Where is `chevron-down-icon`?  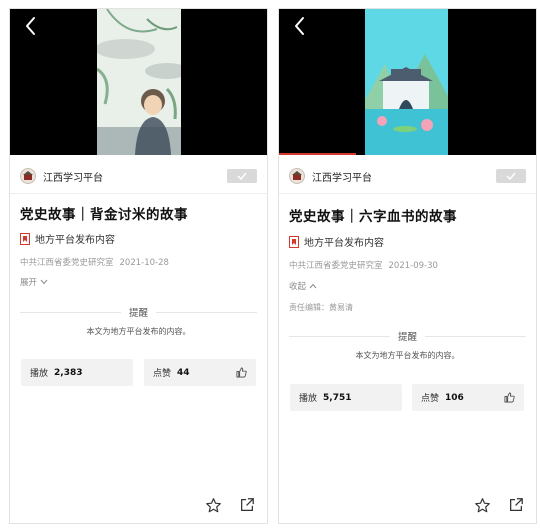 chevron-down-icon is located at coordinates (44, 282).